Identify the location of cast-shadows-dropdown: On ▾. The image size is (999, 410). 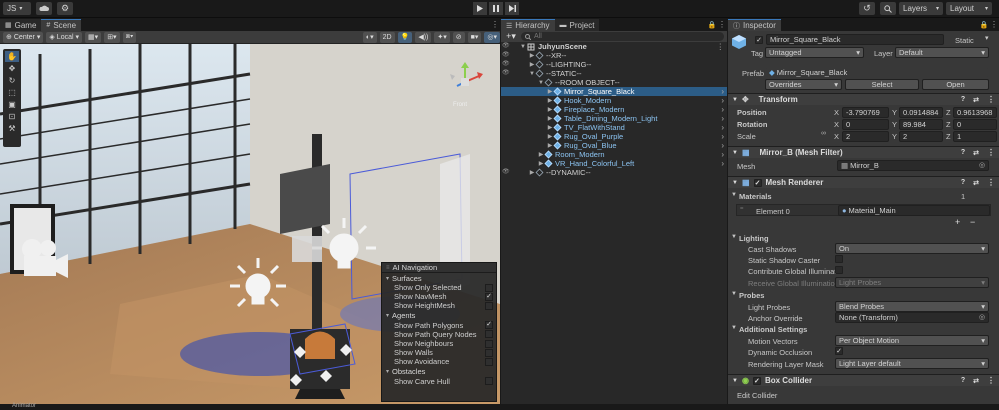
(912, 248).